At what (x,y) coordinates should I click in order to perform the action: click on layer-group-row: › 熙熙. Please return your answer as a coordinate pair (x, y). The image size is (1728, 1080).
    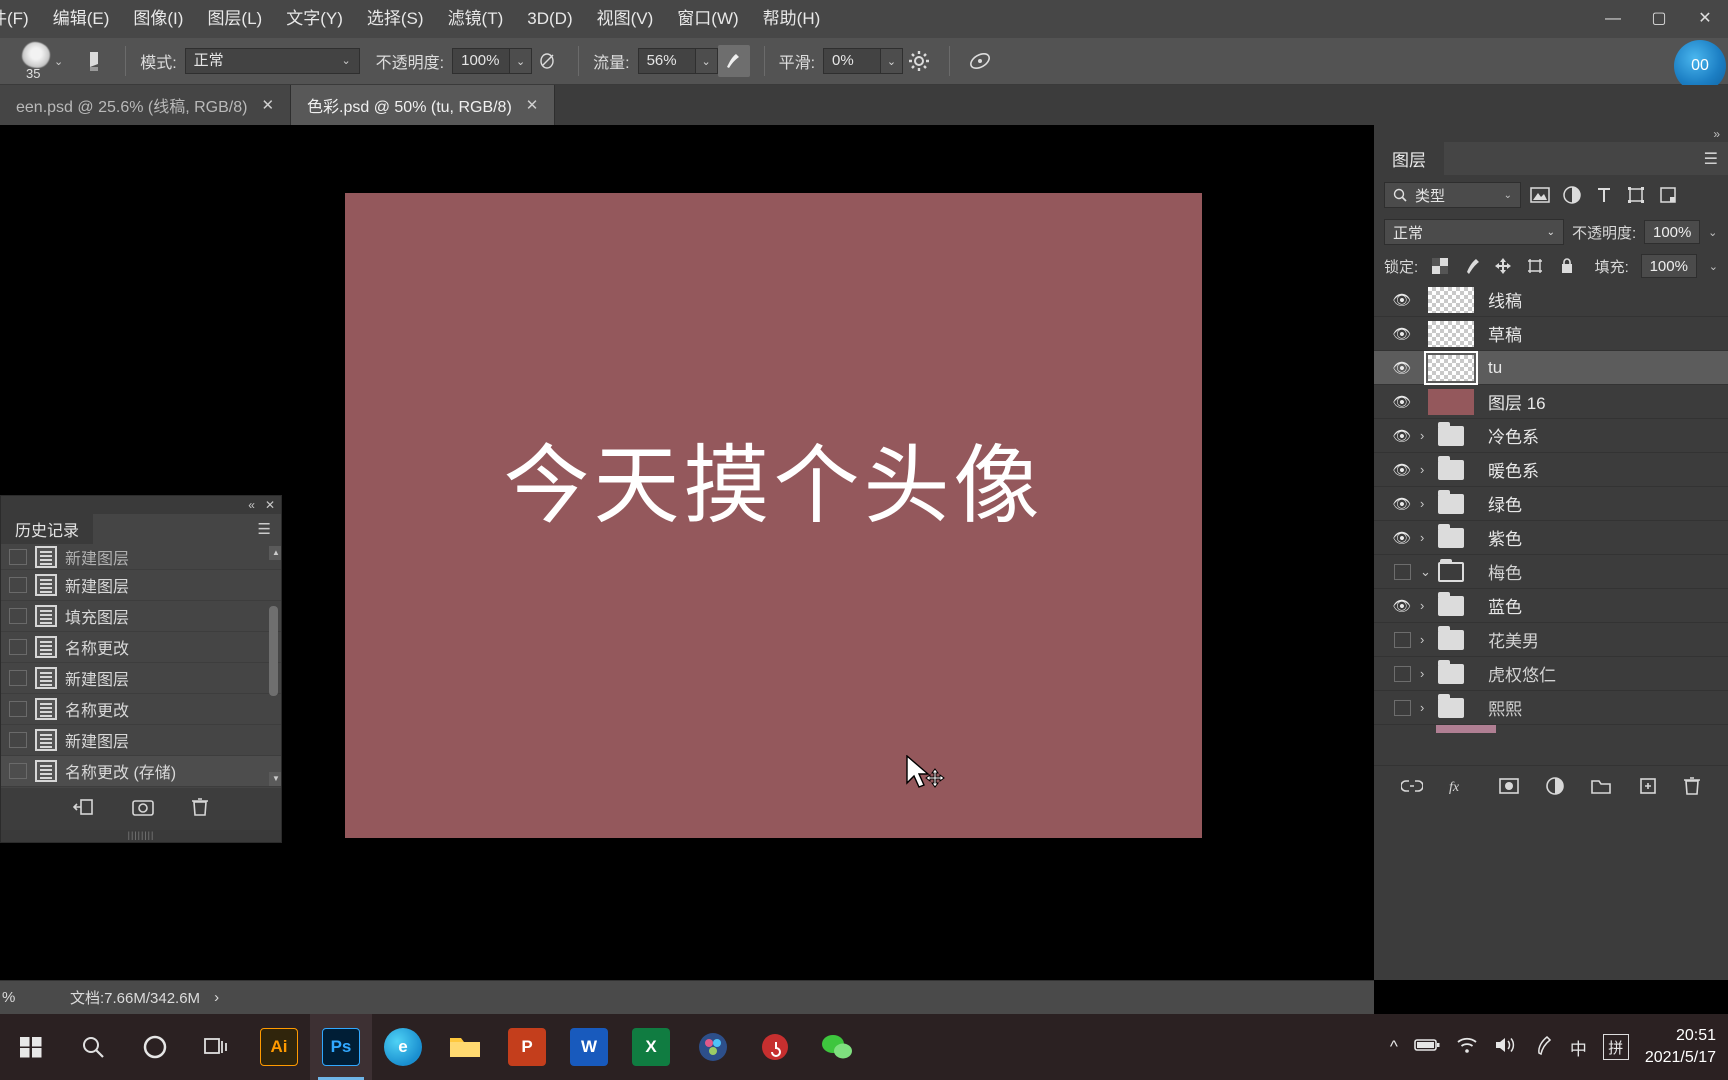
    Looking at the image, I should click on (1551, 708).